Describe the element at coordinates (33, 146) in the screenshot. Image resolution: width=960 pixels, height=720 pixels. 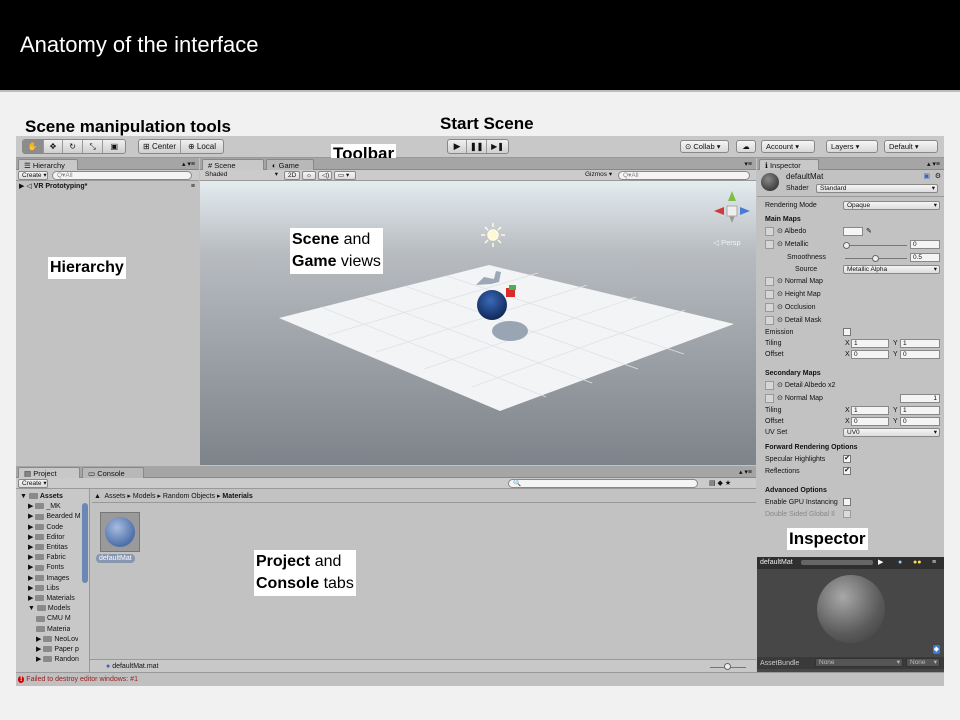
I see `hand-tool-icon: ✋` at that location.